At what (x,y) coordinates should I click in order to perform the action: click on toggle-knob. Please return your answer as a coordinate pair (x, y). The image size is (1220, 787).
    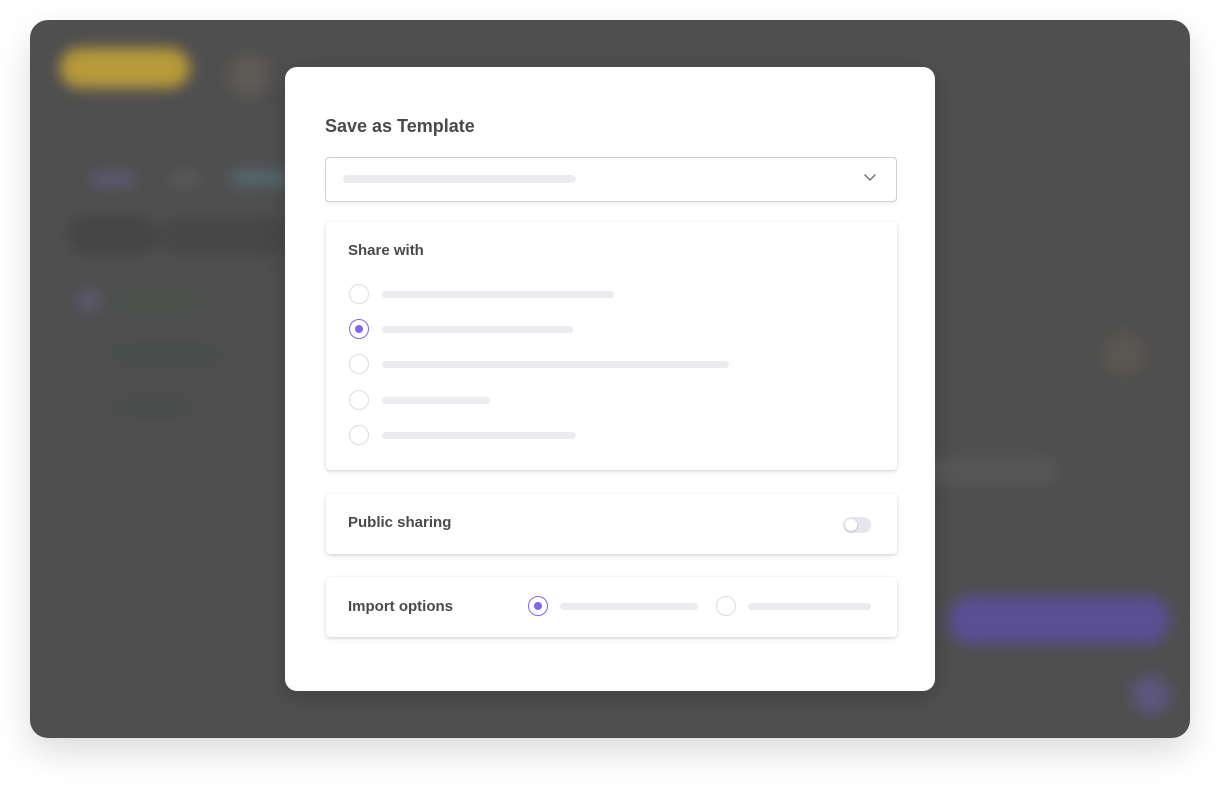
    Looking at the image, I should click on (851, 525).